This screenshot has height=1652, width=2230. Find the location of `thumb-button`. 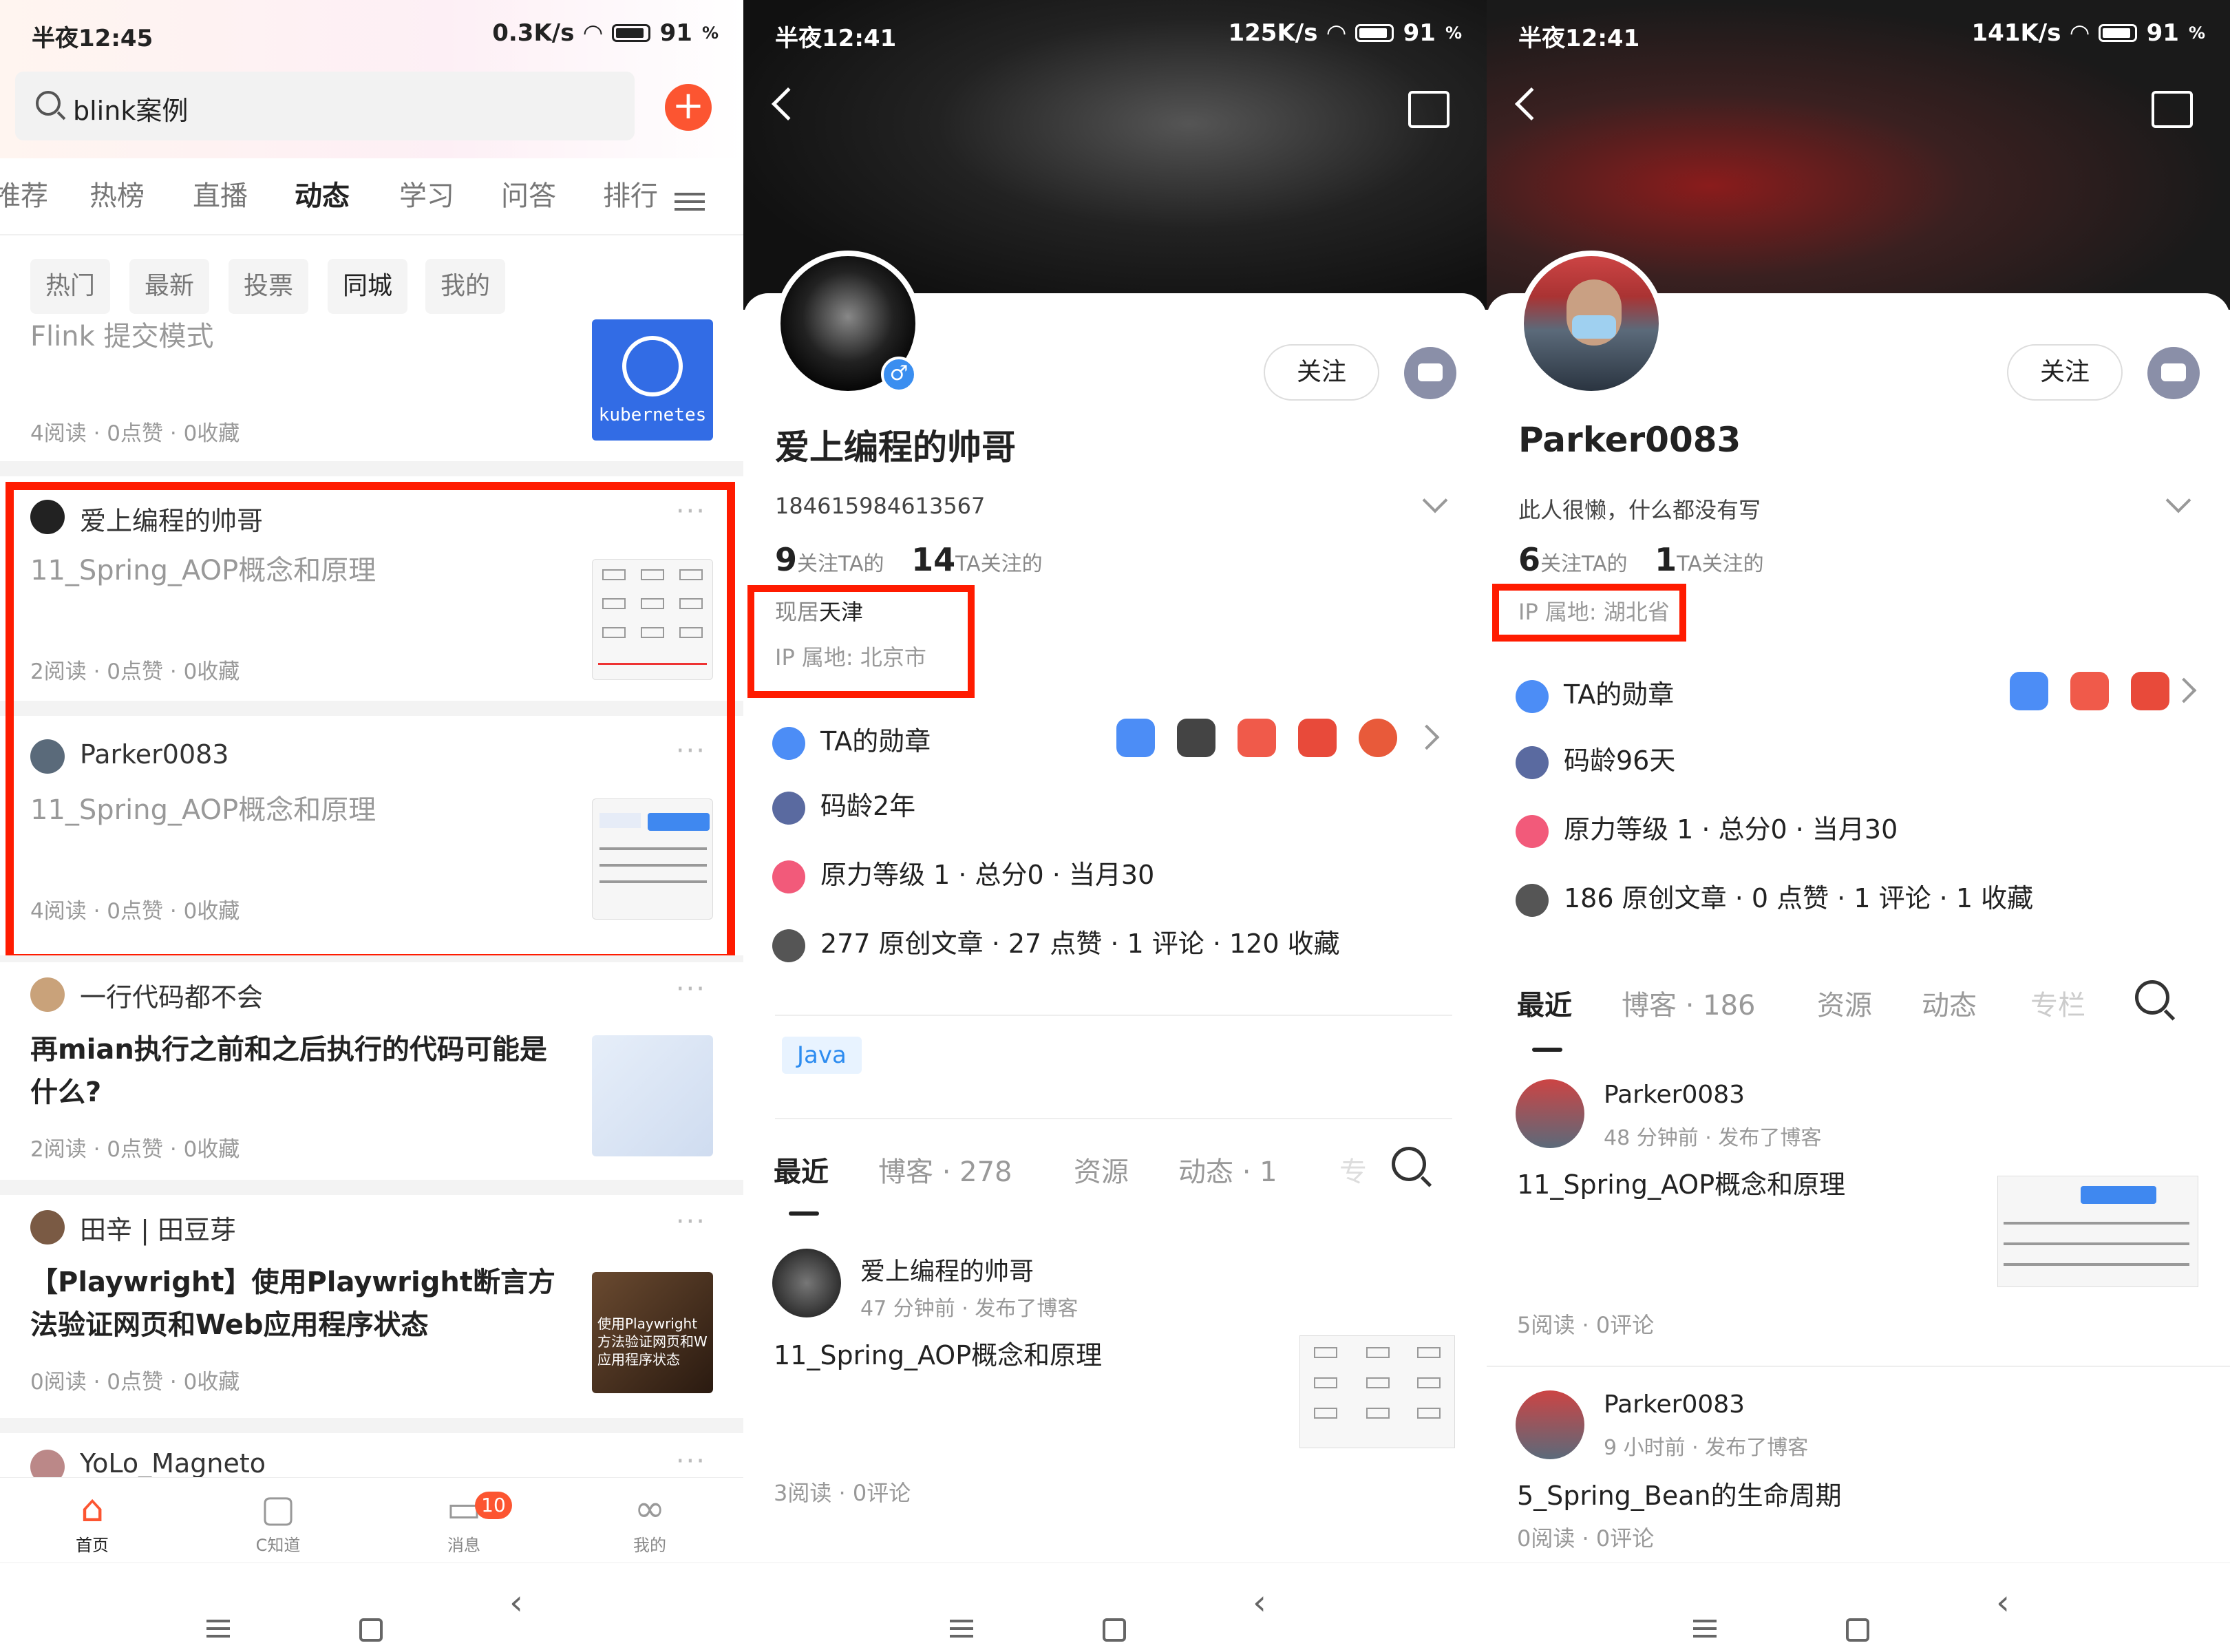

thumb-button is located at coordinates (2118, 1195).